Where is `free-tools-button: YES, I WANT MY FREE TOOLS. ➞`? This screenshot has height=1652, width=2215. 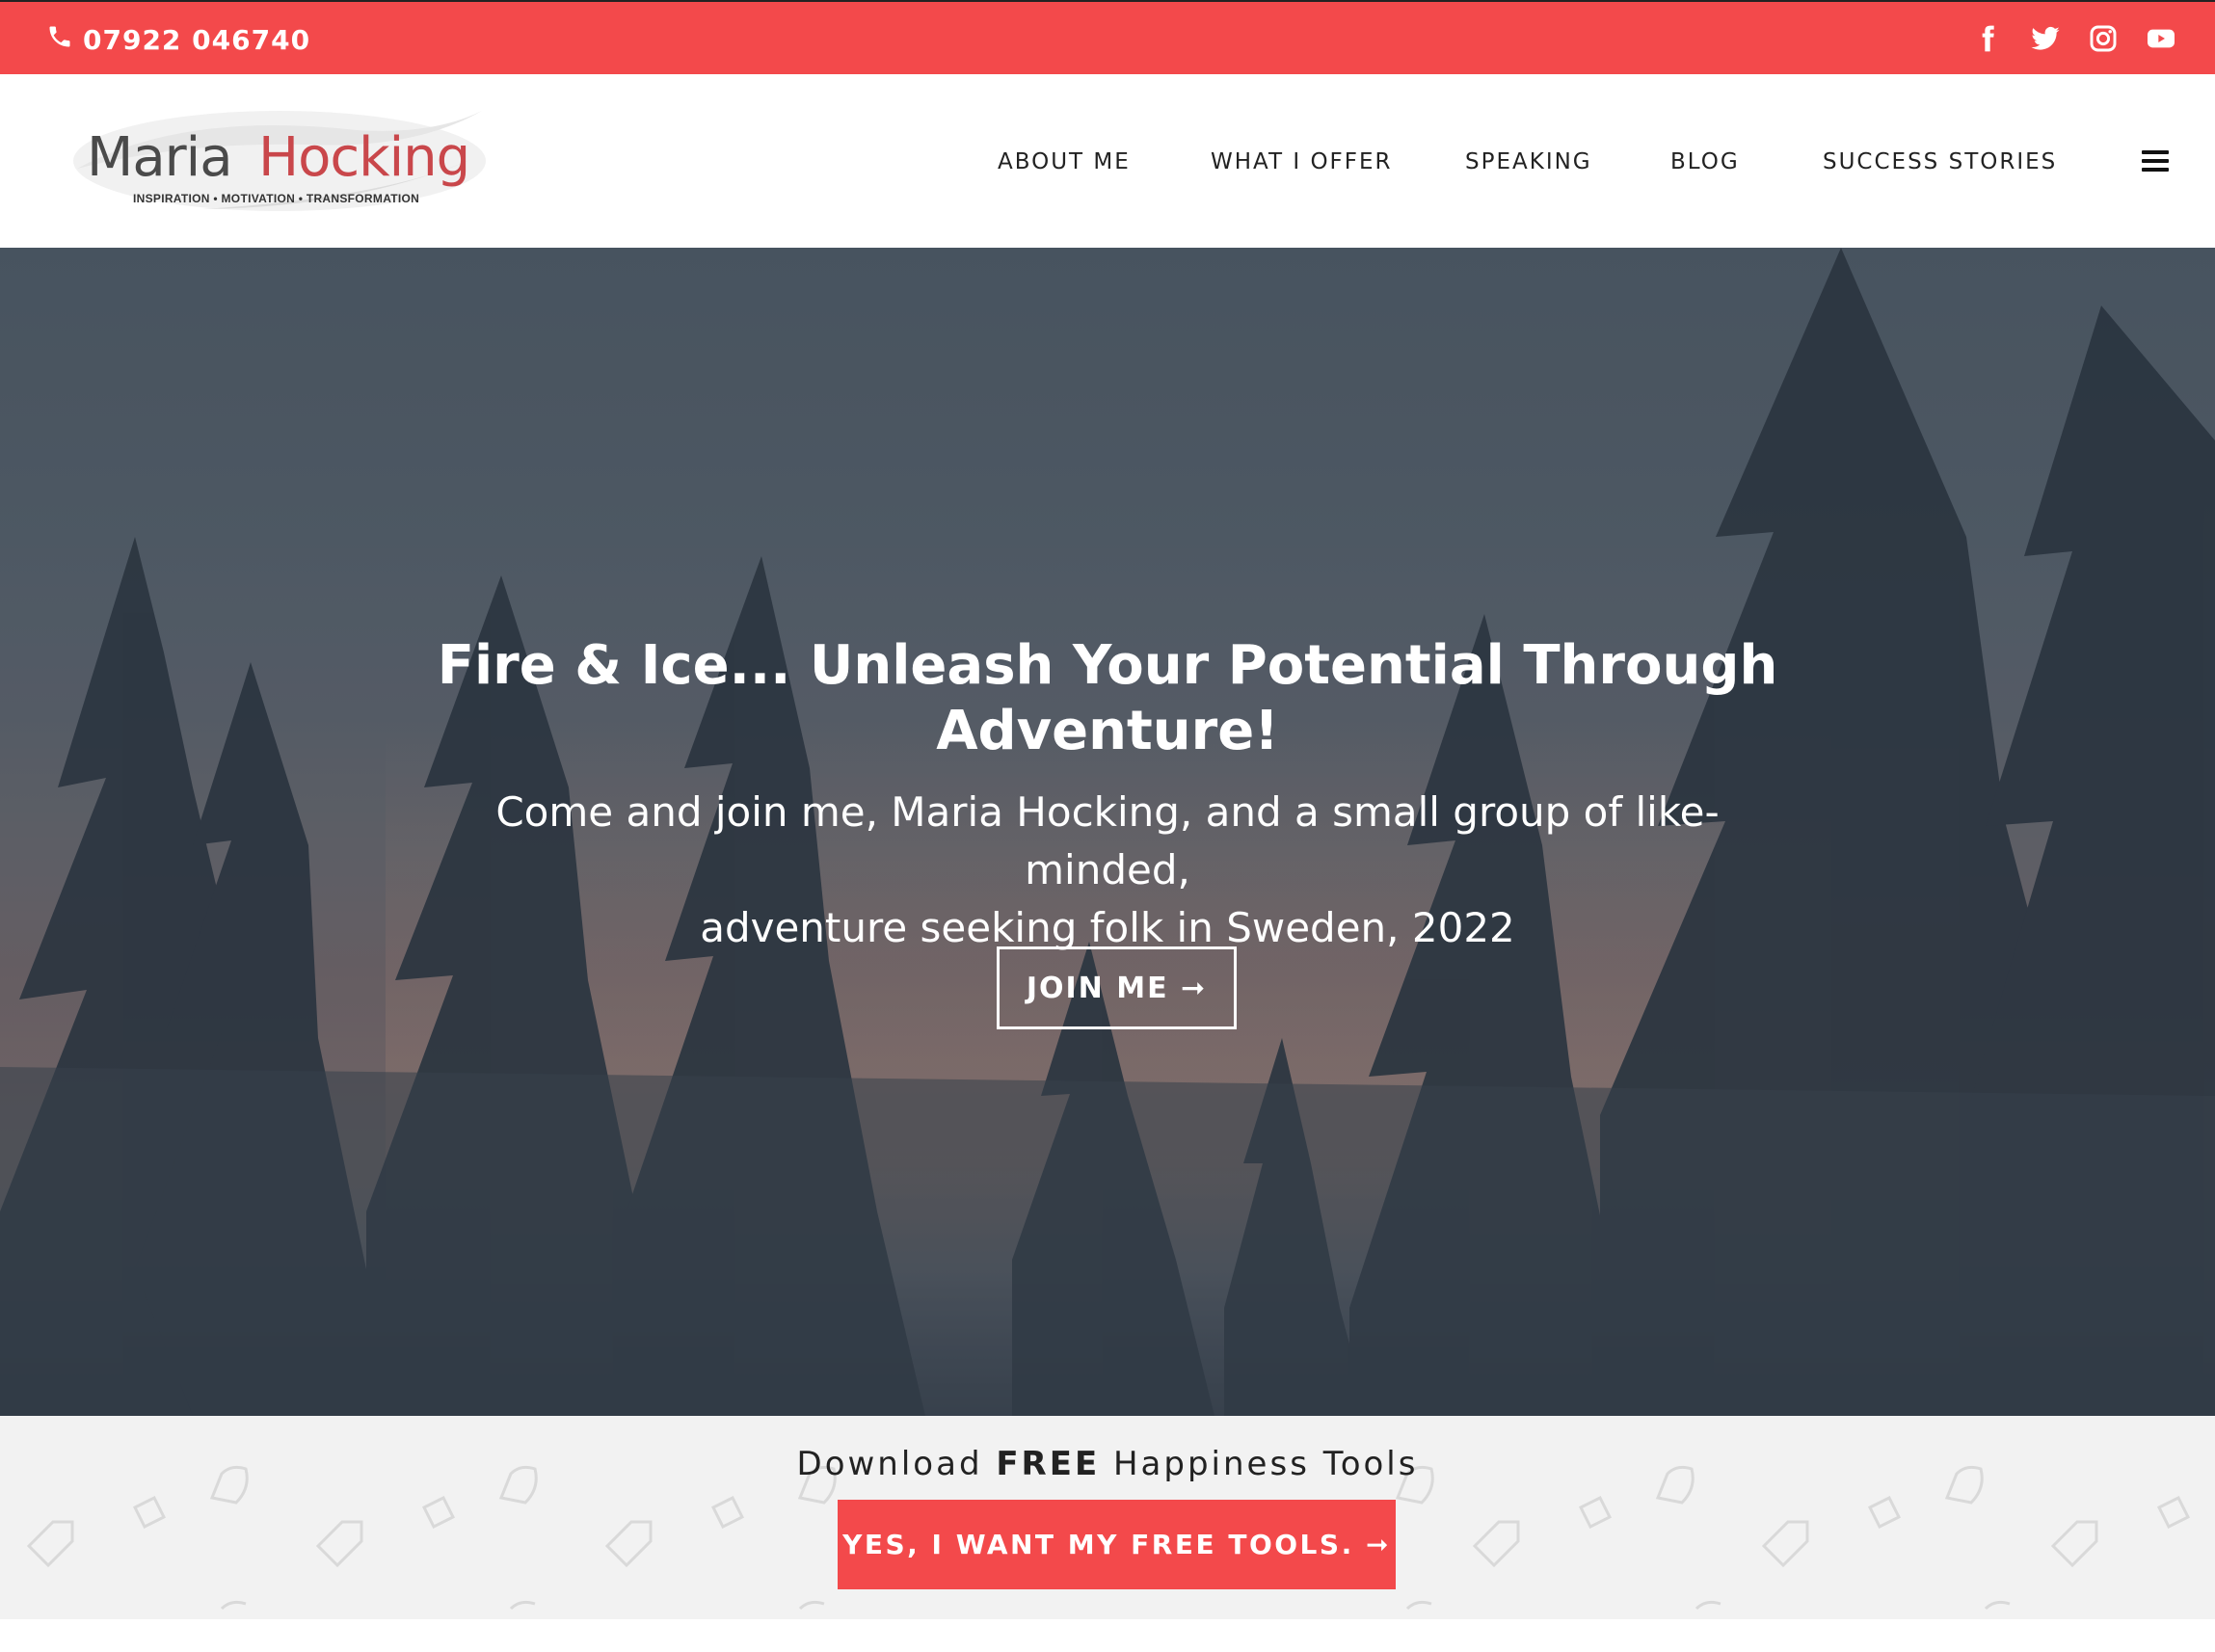
free-tools-button: YES, I WANT MY FREE TOOLS. ➞ is located at coordinates (1117, 1545).